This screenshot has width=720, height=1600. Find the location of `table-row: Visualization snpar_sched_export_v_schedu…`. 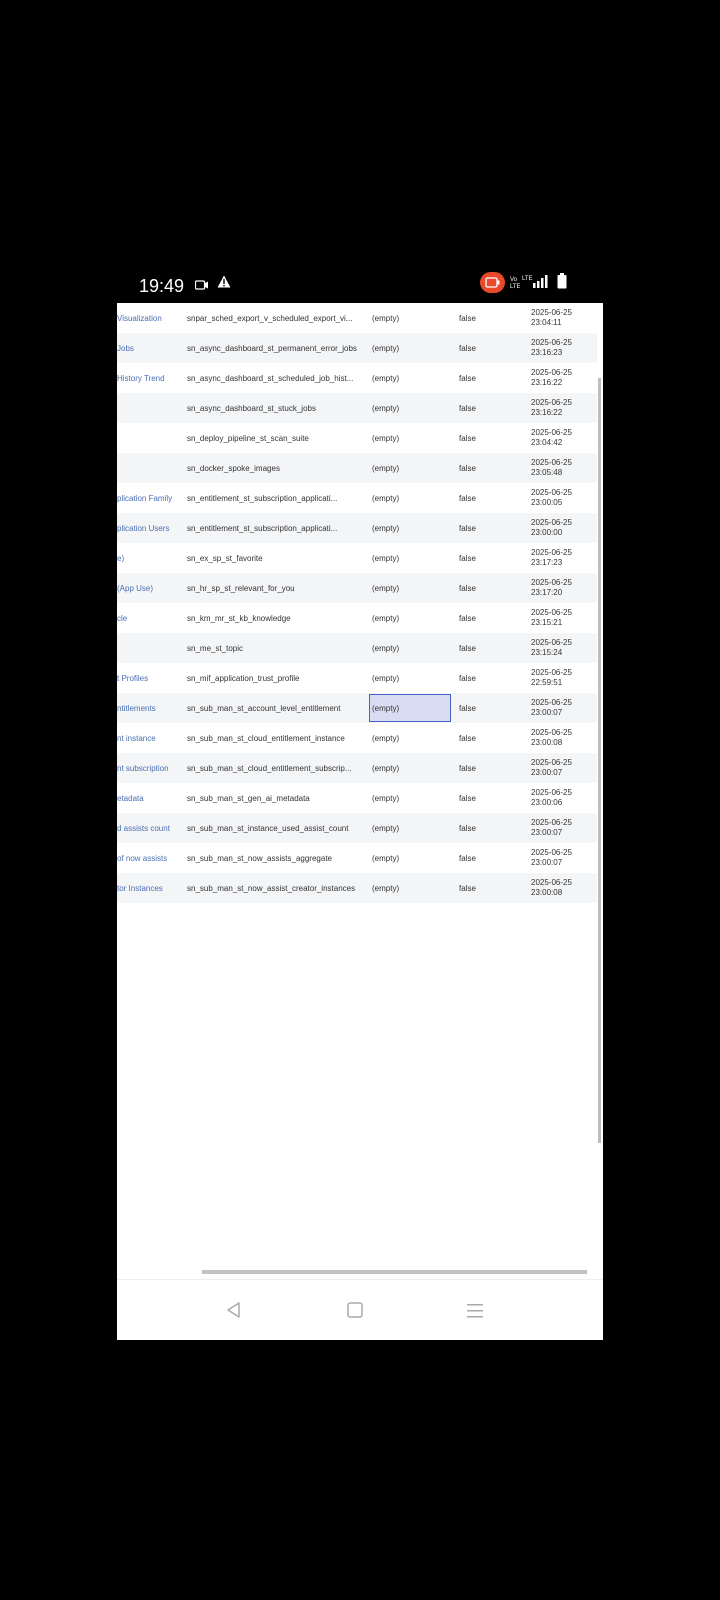

table-row: Visualization snpar_sched_export_v_schedu… is located at coordinates (357, 318).